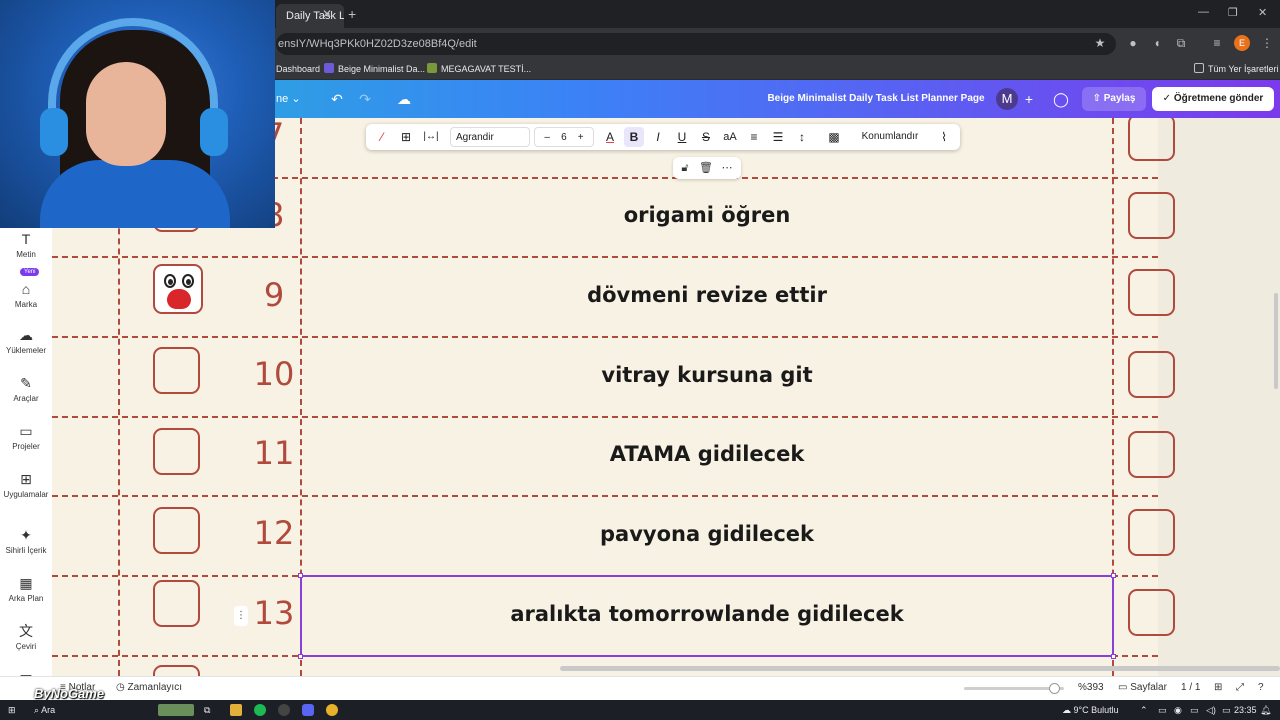 The width and height of the screenshot is (1280, 720). I want to click on color-style-icon: ⁄, so click(382, 137).